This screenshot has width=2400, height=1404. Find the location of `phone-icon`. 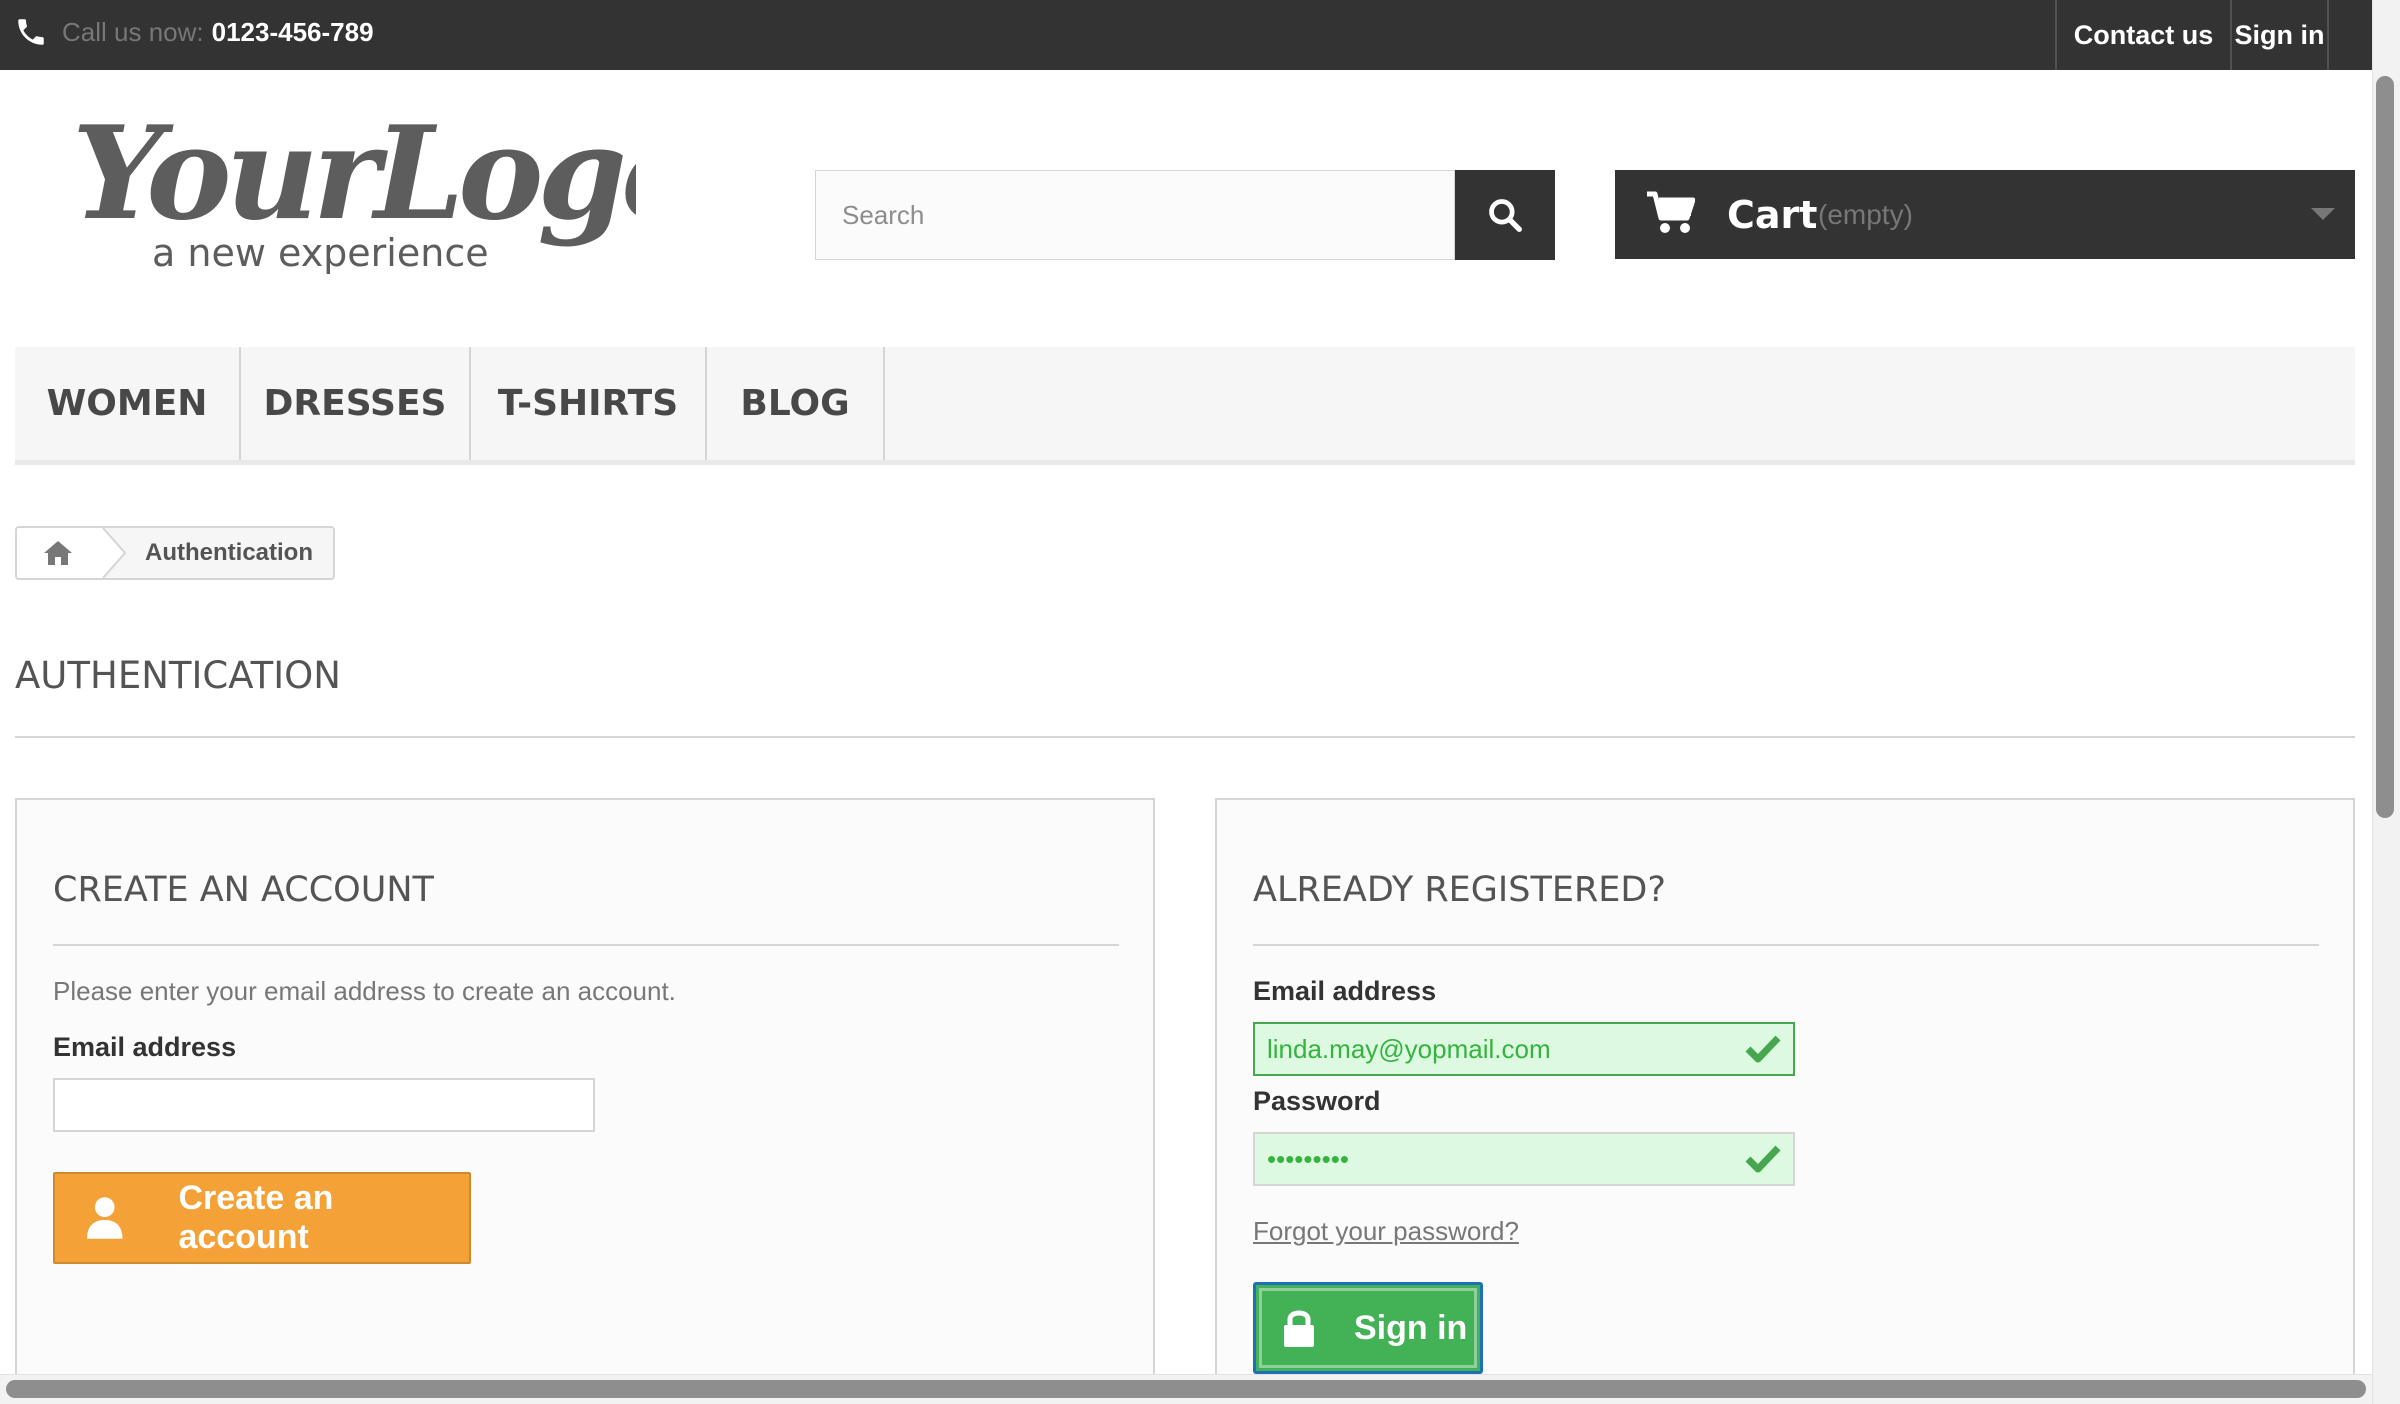

phone-icon is located at coordinates (31, 32).